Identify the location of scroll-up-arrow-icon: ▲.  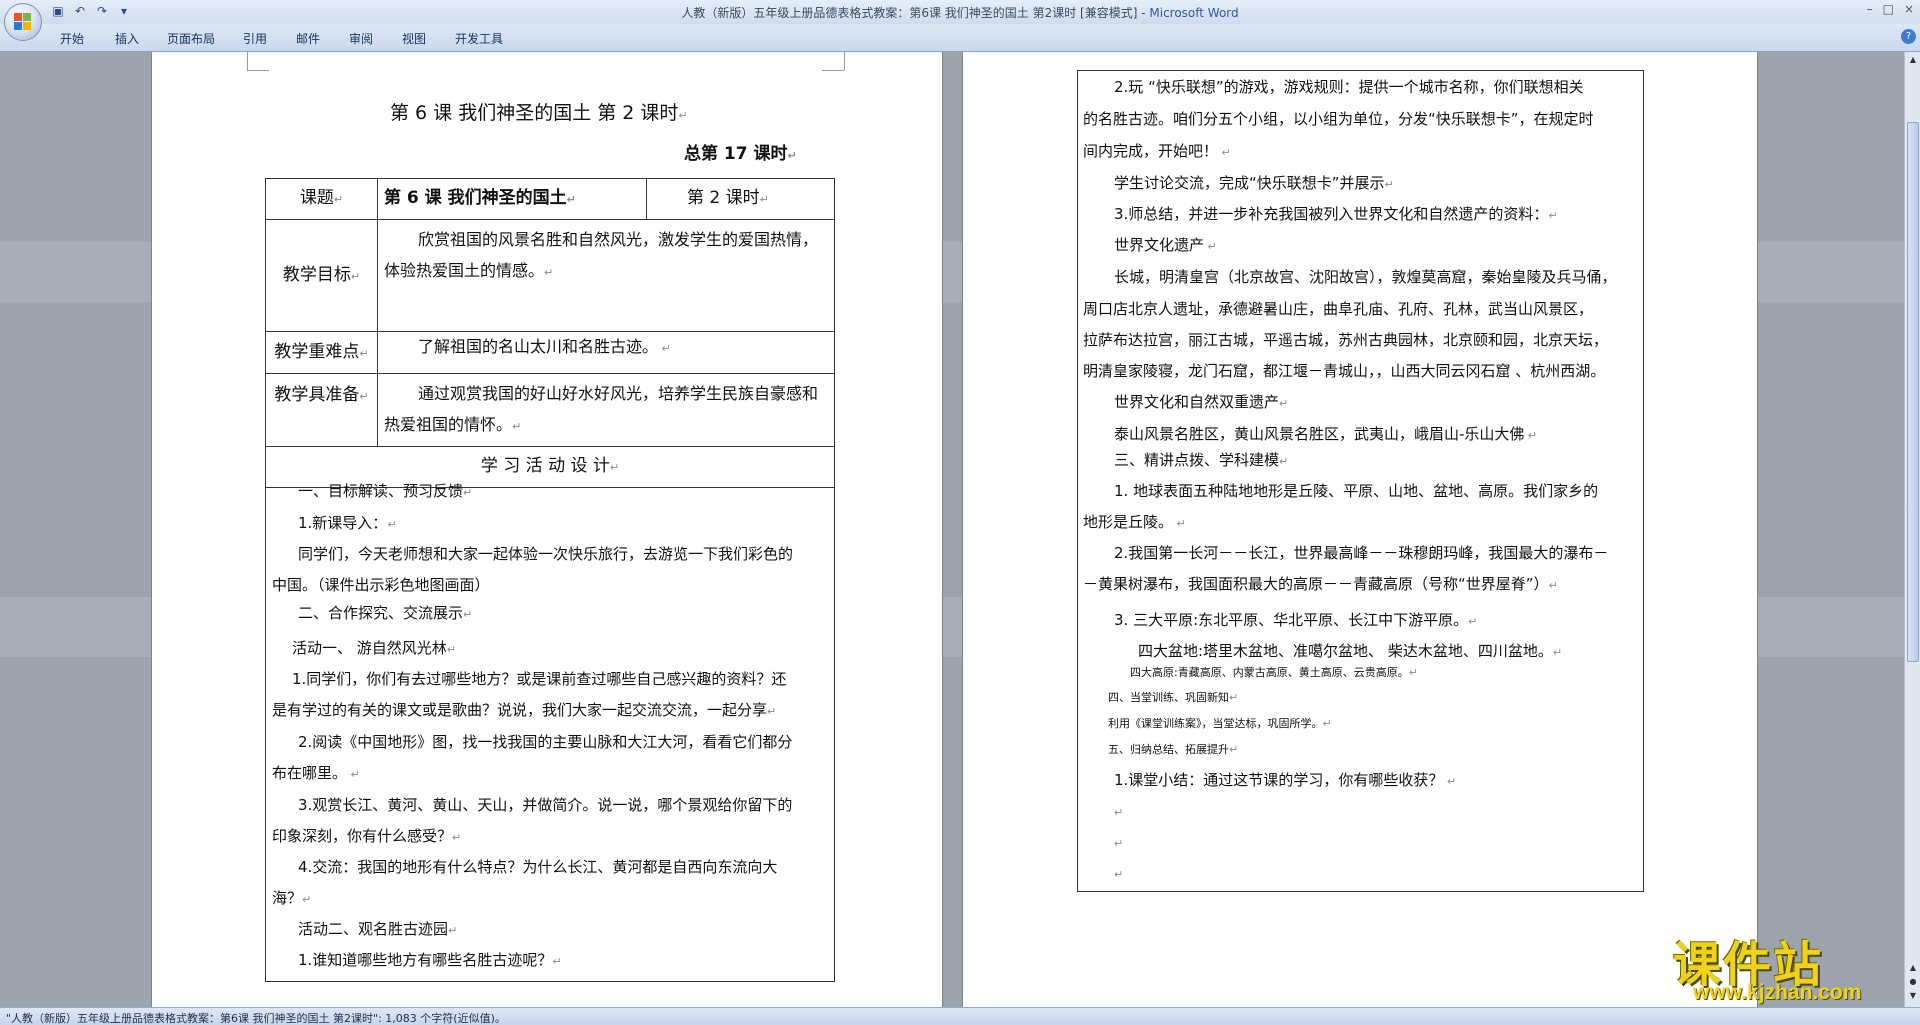
(1913, 60).